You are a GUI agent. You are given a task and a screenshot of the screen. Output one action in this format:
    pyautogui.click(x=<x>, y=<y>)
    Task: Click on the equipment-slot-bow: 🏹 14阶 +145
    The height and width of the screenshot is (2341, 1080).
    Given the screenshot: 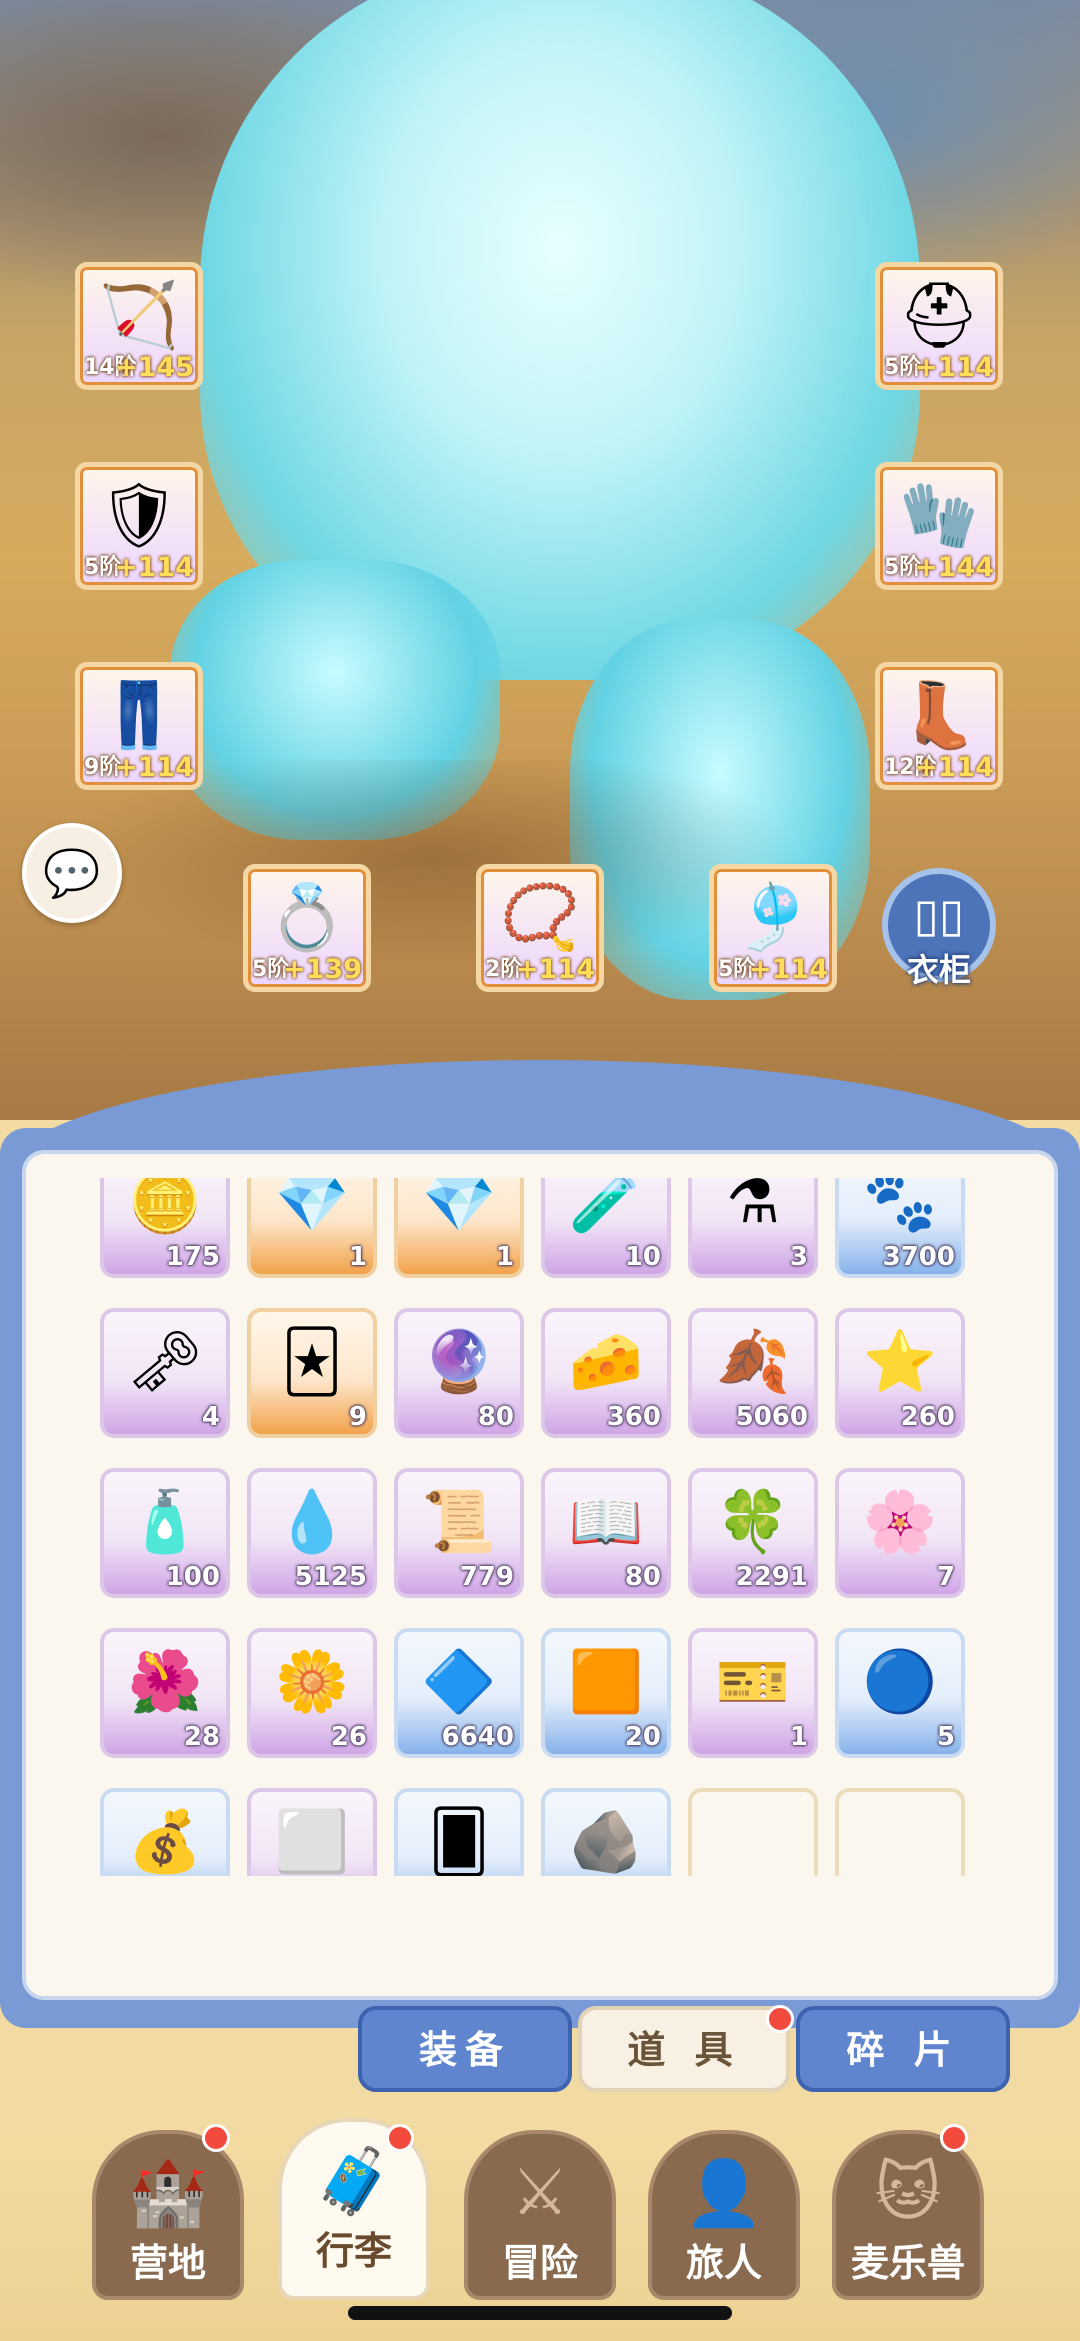 What is the action you would take?
    pyautogui.click(x=139, y=326)
    